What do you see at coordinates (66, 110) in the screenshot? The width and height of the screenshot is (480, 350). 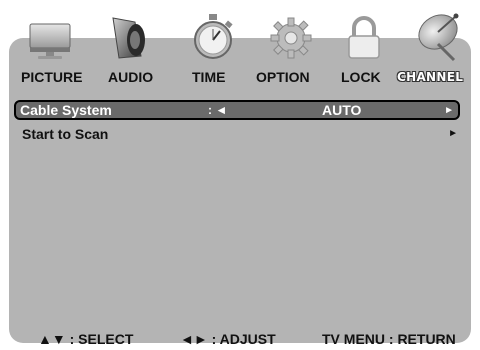 I see `cable-system-label: Cable System` at bounding box center [66, 110].